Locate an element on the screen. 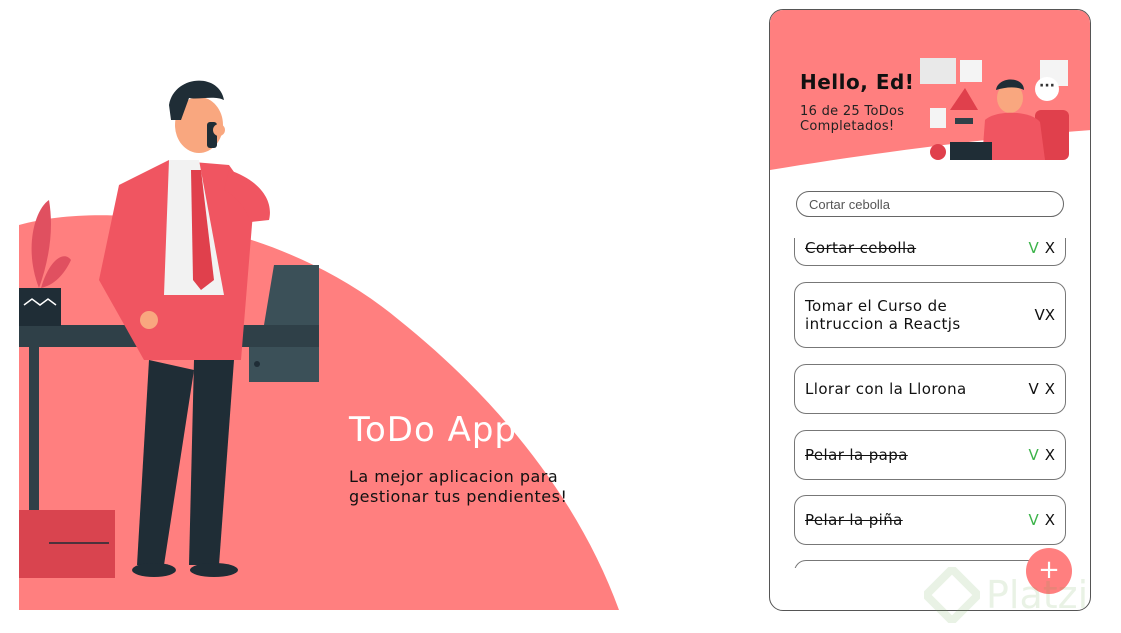  greeting-heading: Hello, Ed! is located at coordinates (857, 82).